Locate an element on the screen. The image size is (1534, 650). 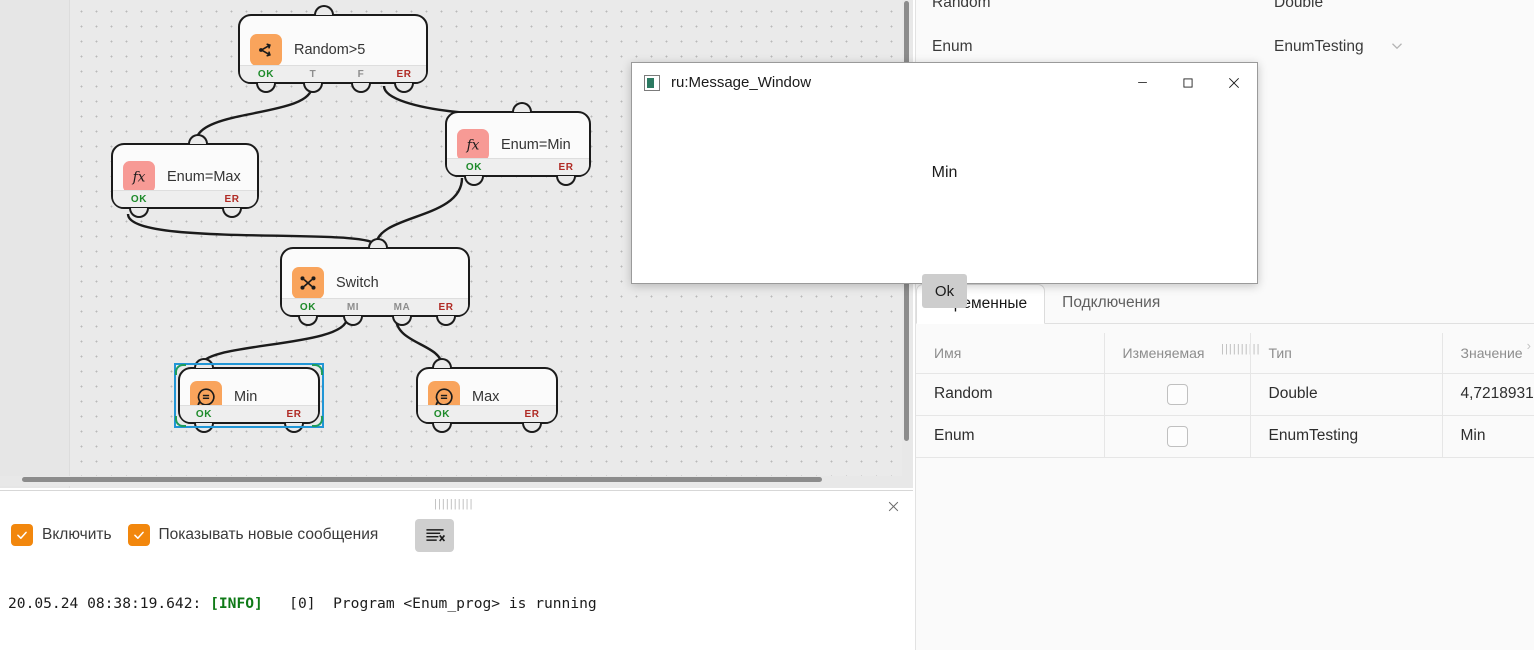
maximize-icon is located at coordinates (1188, 82).